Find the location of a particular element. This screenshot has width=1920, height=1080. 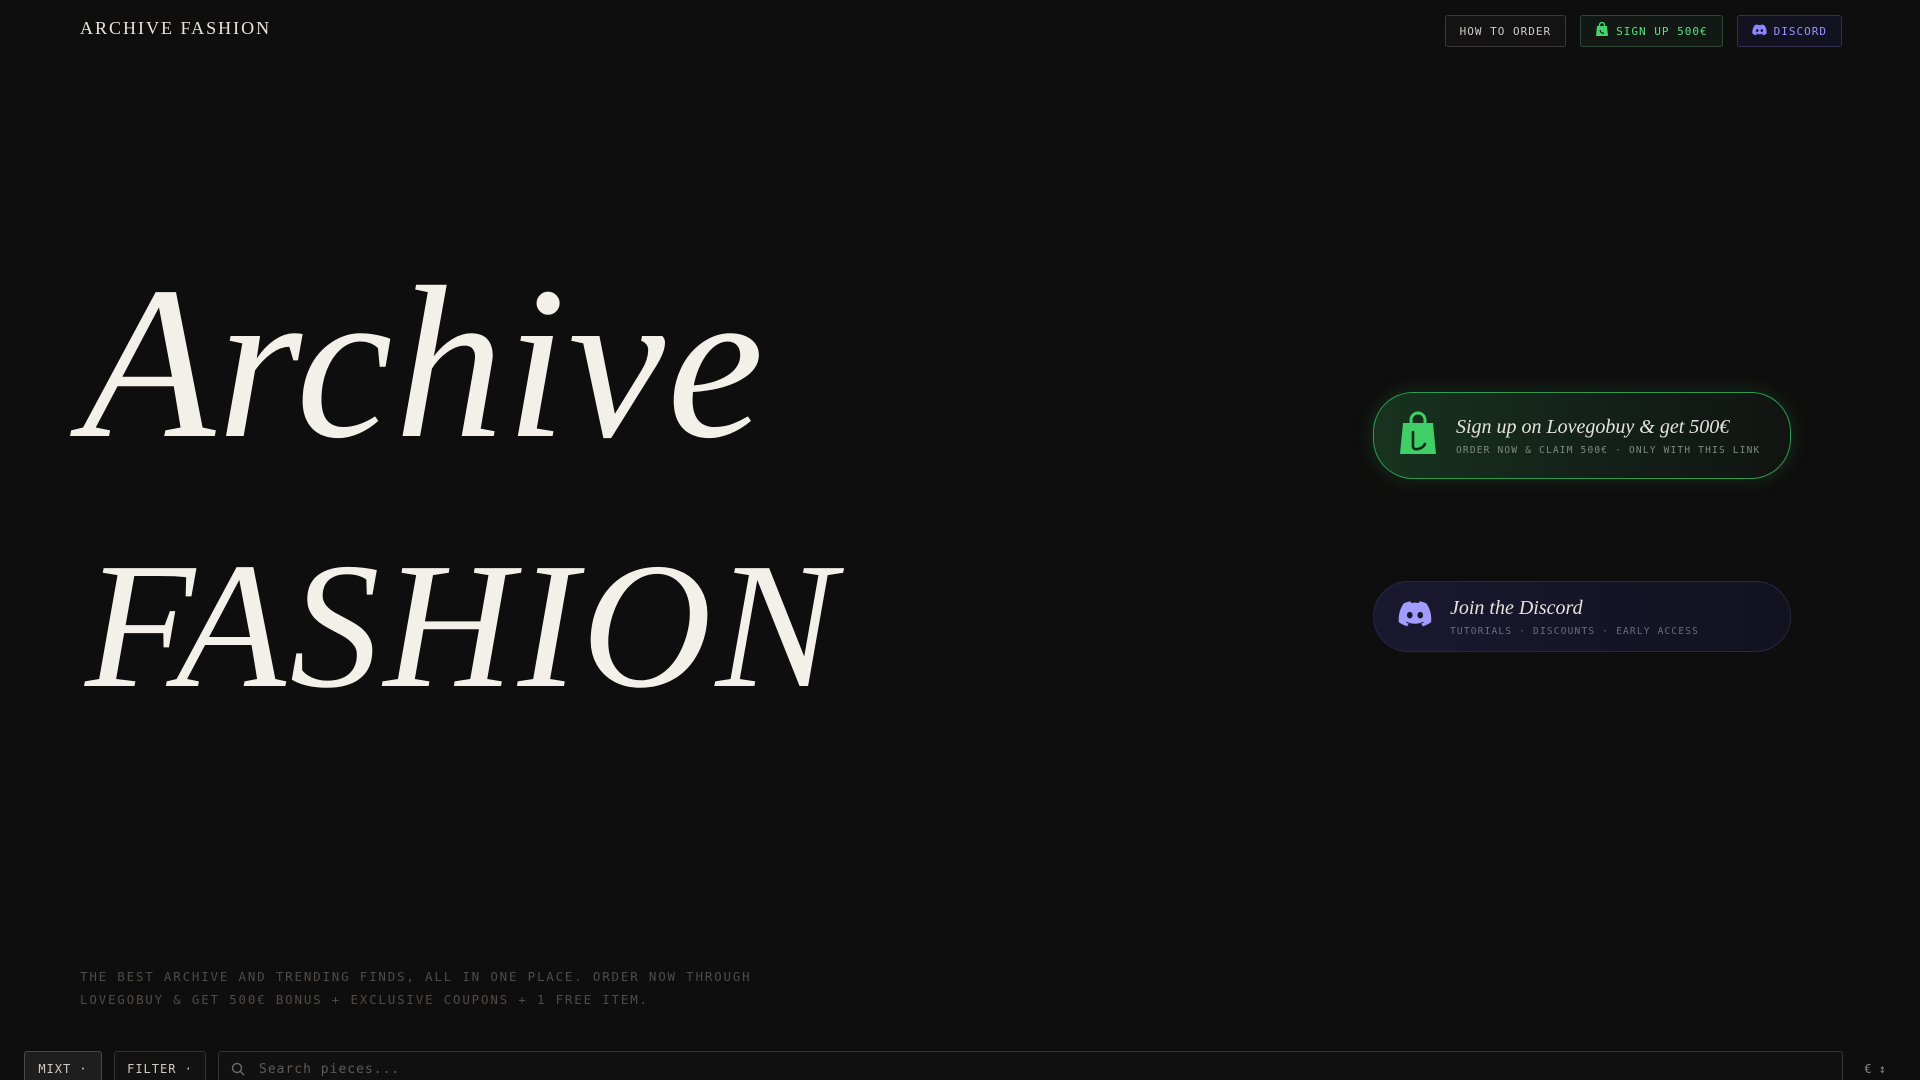

catalog-toolbar: MIXT · FILTER · € ↕ is located at coordinates (962, 1065).